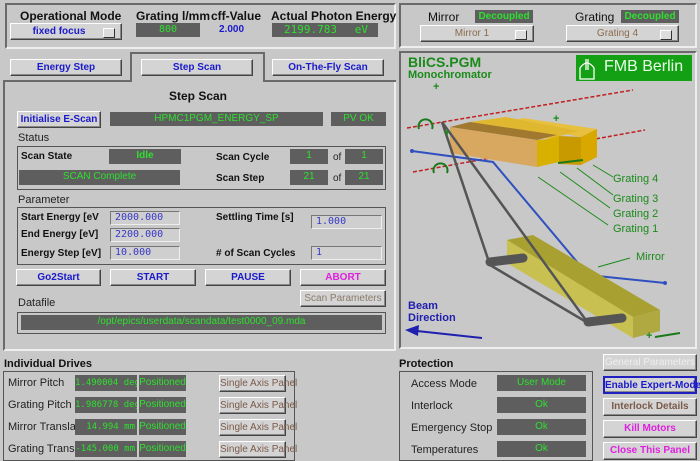  I want to click on protection-name: Interlock, so click(432, 406).